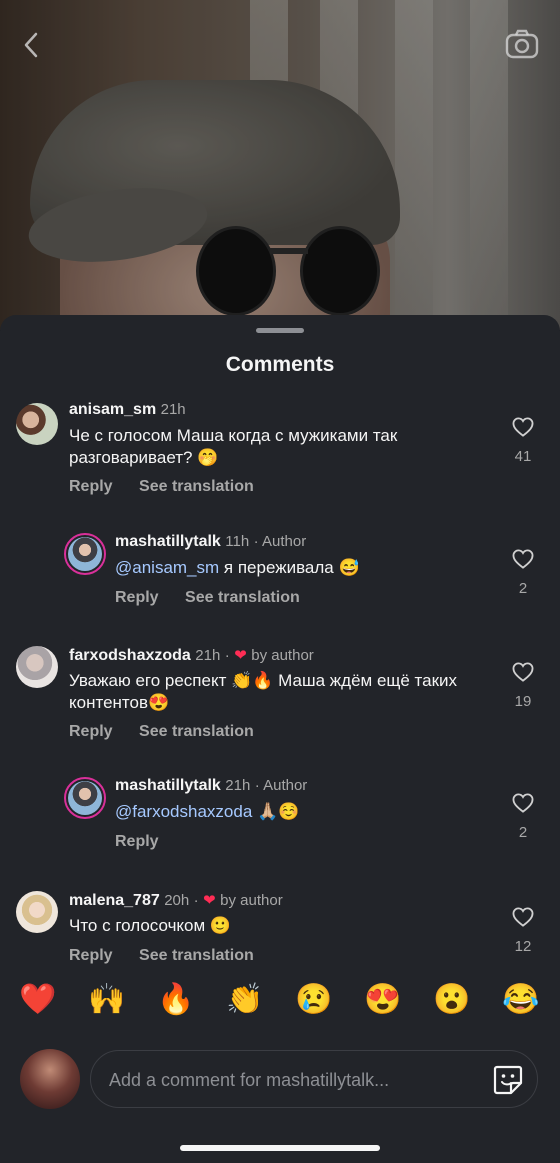 Image resolution: width=560 pixels, height=1163 pixels. What do you see at coordinates (383, 1000) in the screenshot?
I see `emoji-heart-eyes-button: 😍` at bounding box center [383, 1000].